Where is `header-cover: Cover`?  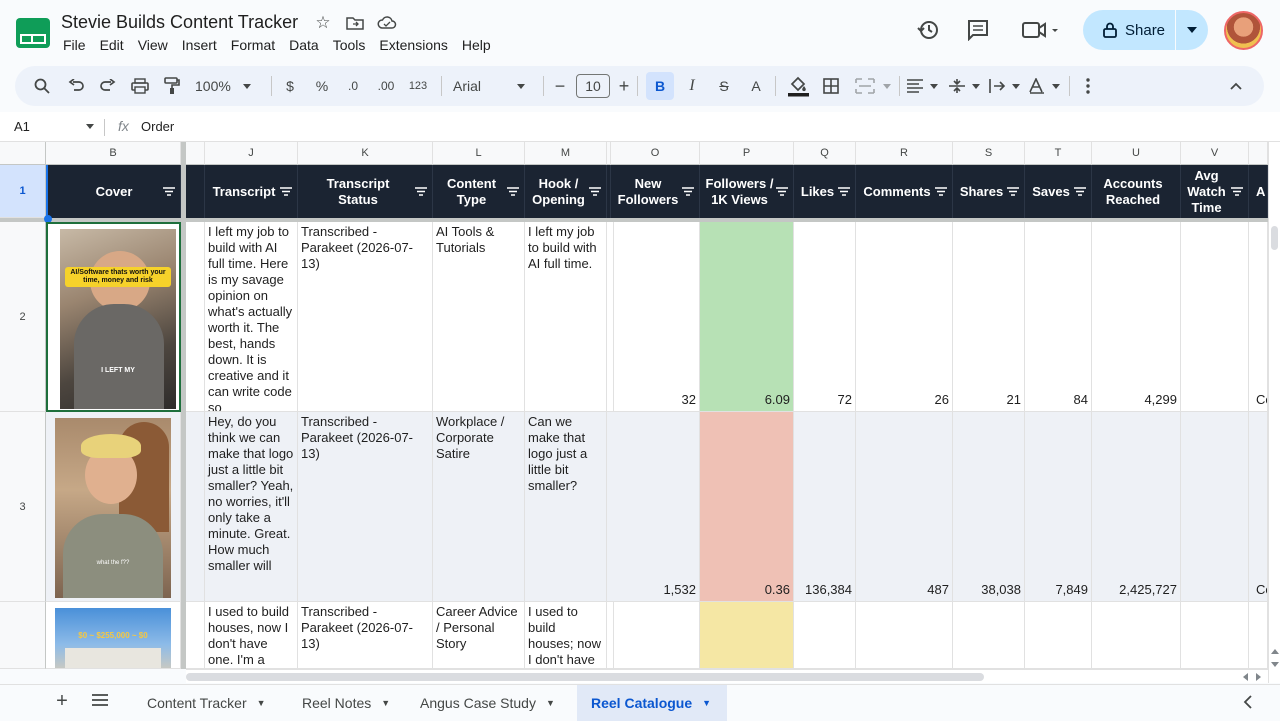
header-cover: Cover is located at coordinates (113, 191).